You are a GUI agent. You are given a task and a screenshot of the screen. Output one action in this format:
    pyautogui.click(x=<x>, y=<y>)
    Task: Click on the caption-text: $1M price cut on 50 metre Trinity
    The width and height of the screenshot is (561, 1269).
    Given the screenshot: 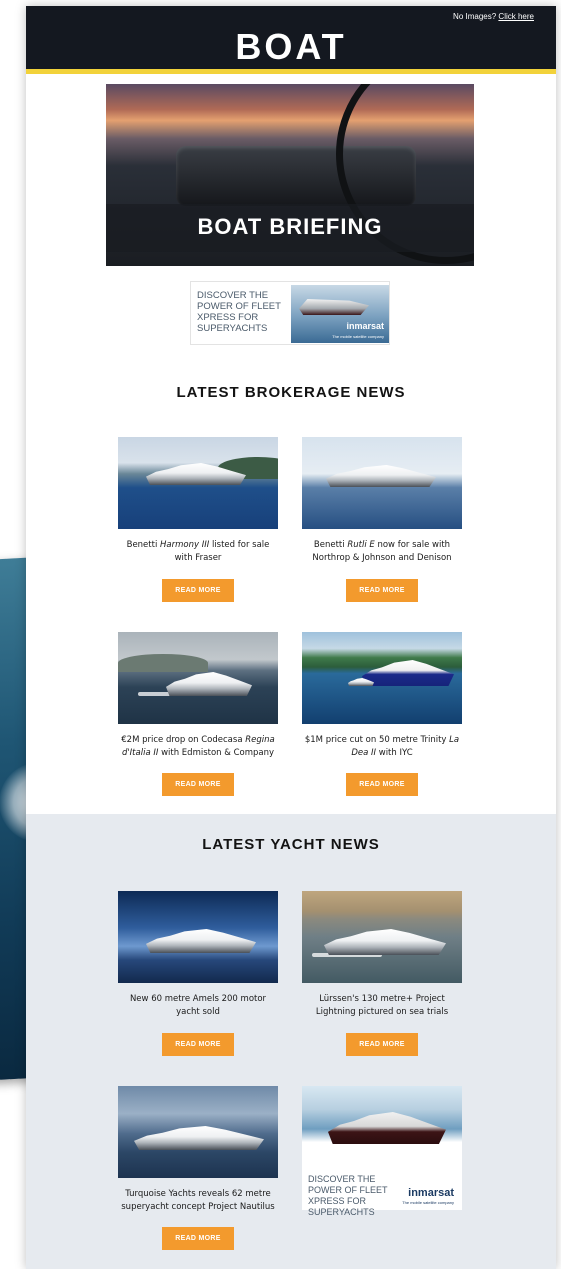 What is the action you would take?
    pyautogui.click(x=377, y=740)
    